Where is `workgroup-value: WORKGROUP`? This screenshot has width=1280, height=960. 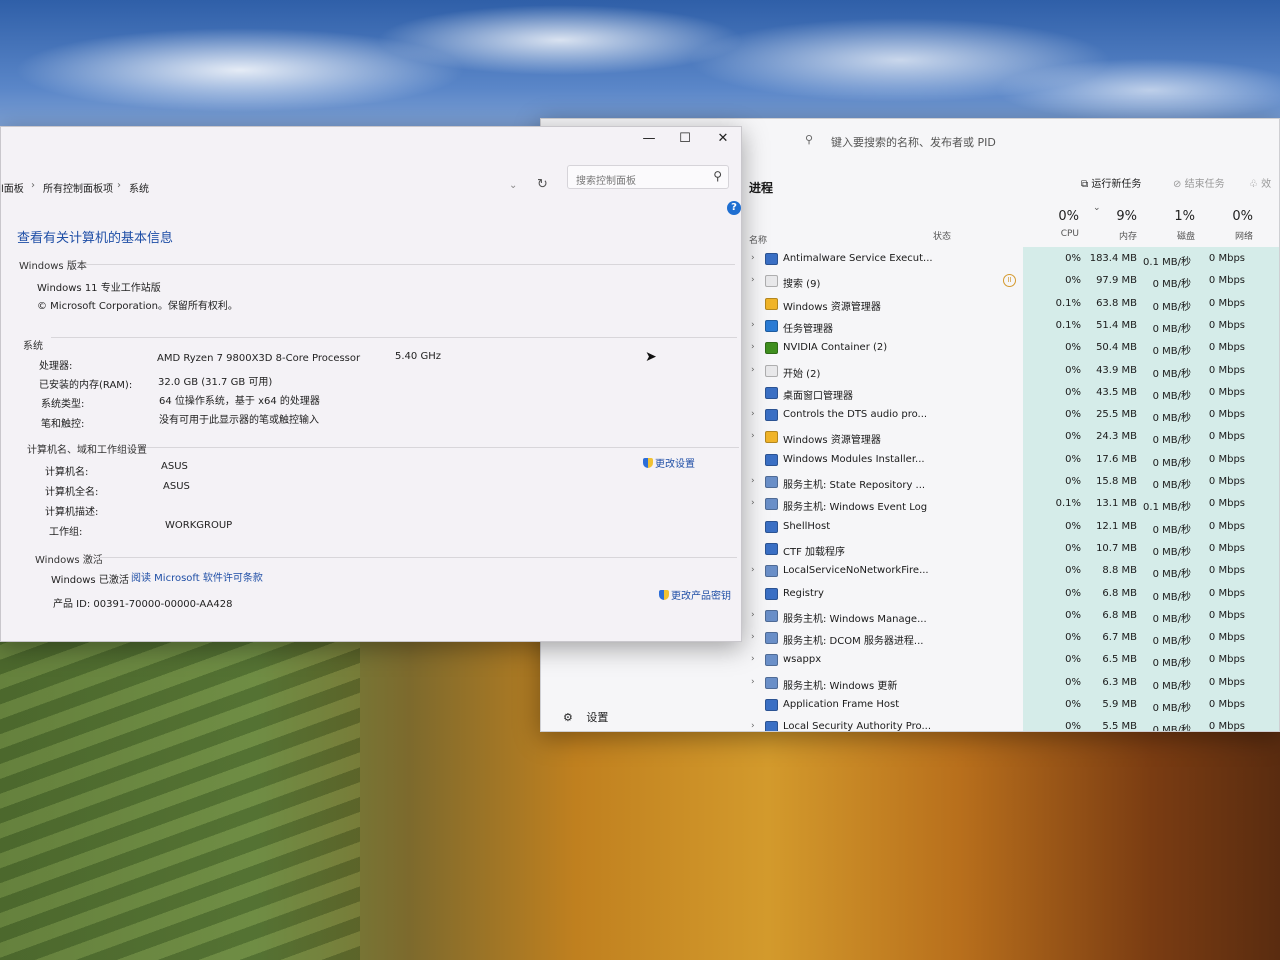 workgroup-value: WORKGROUP is located at coordinates (199, 525).